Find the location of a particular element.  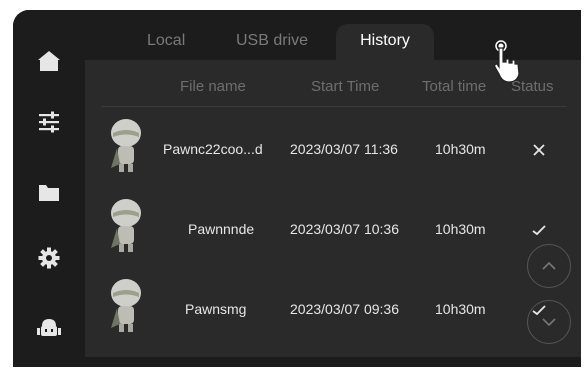

sliders-icon is located at coordinates (49, 122).